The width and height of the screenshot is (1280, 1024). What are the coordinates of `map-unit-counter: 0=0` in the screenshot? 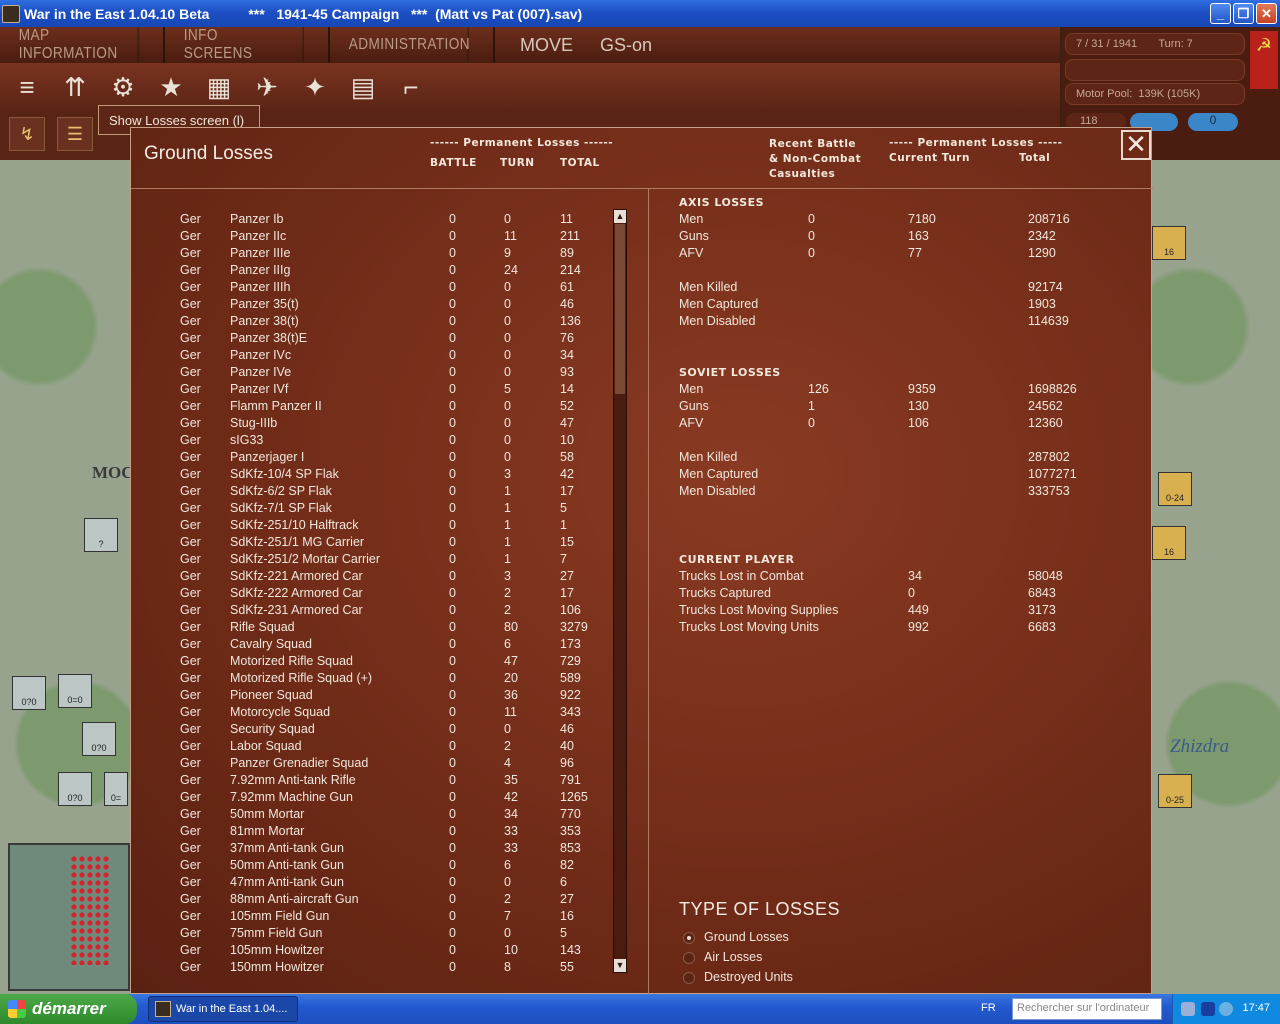 It's located at (75, 691).